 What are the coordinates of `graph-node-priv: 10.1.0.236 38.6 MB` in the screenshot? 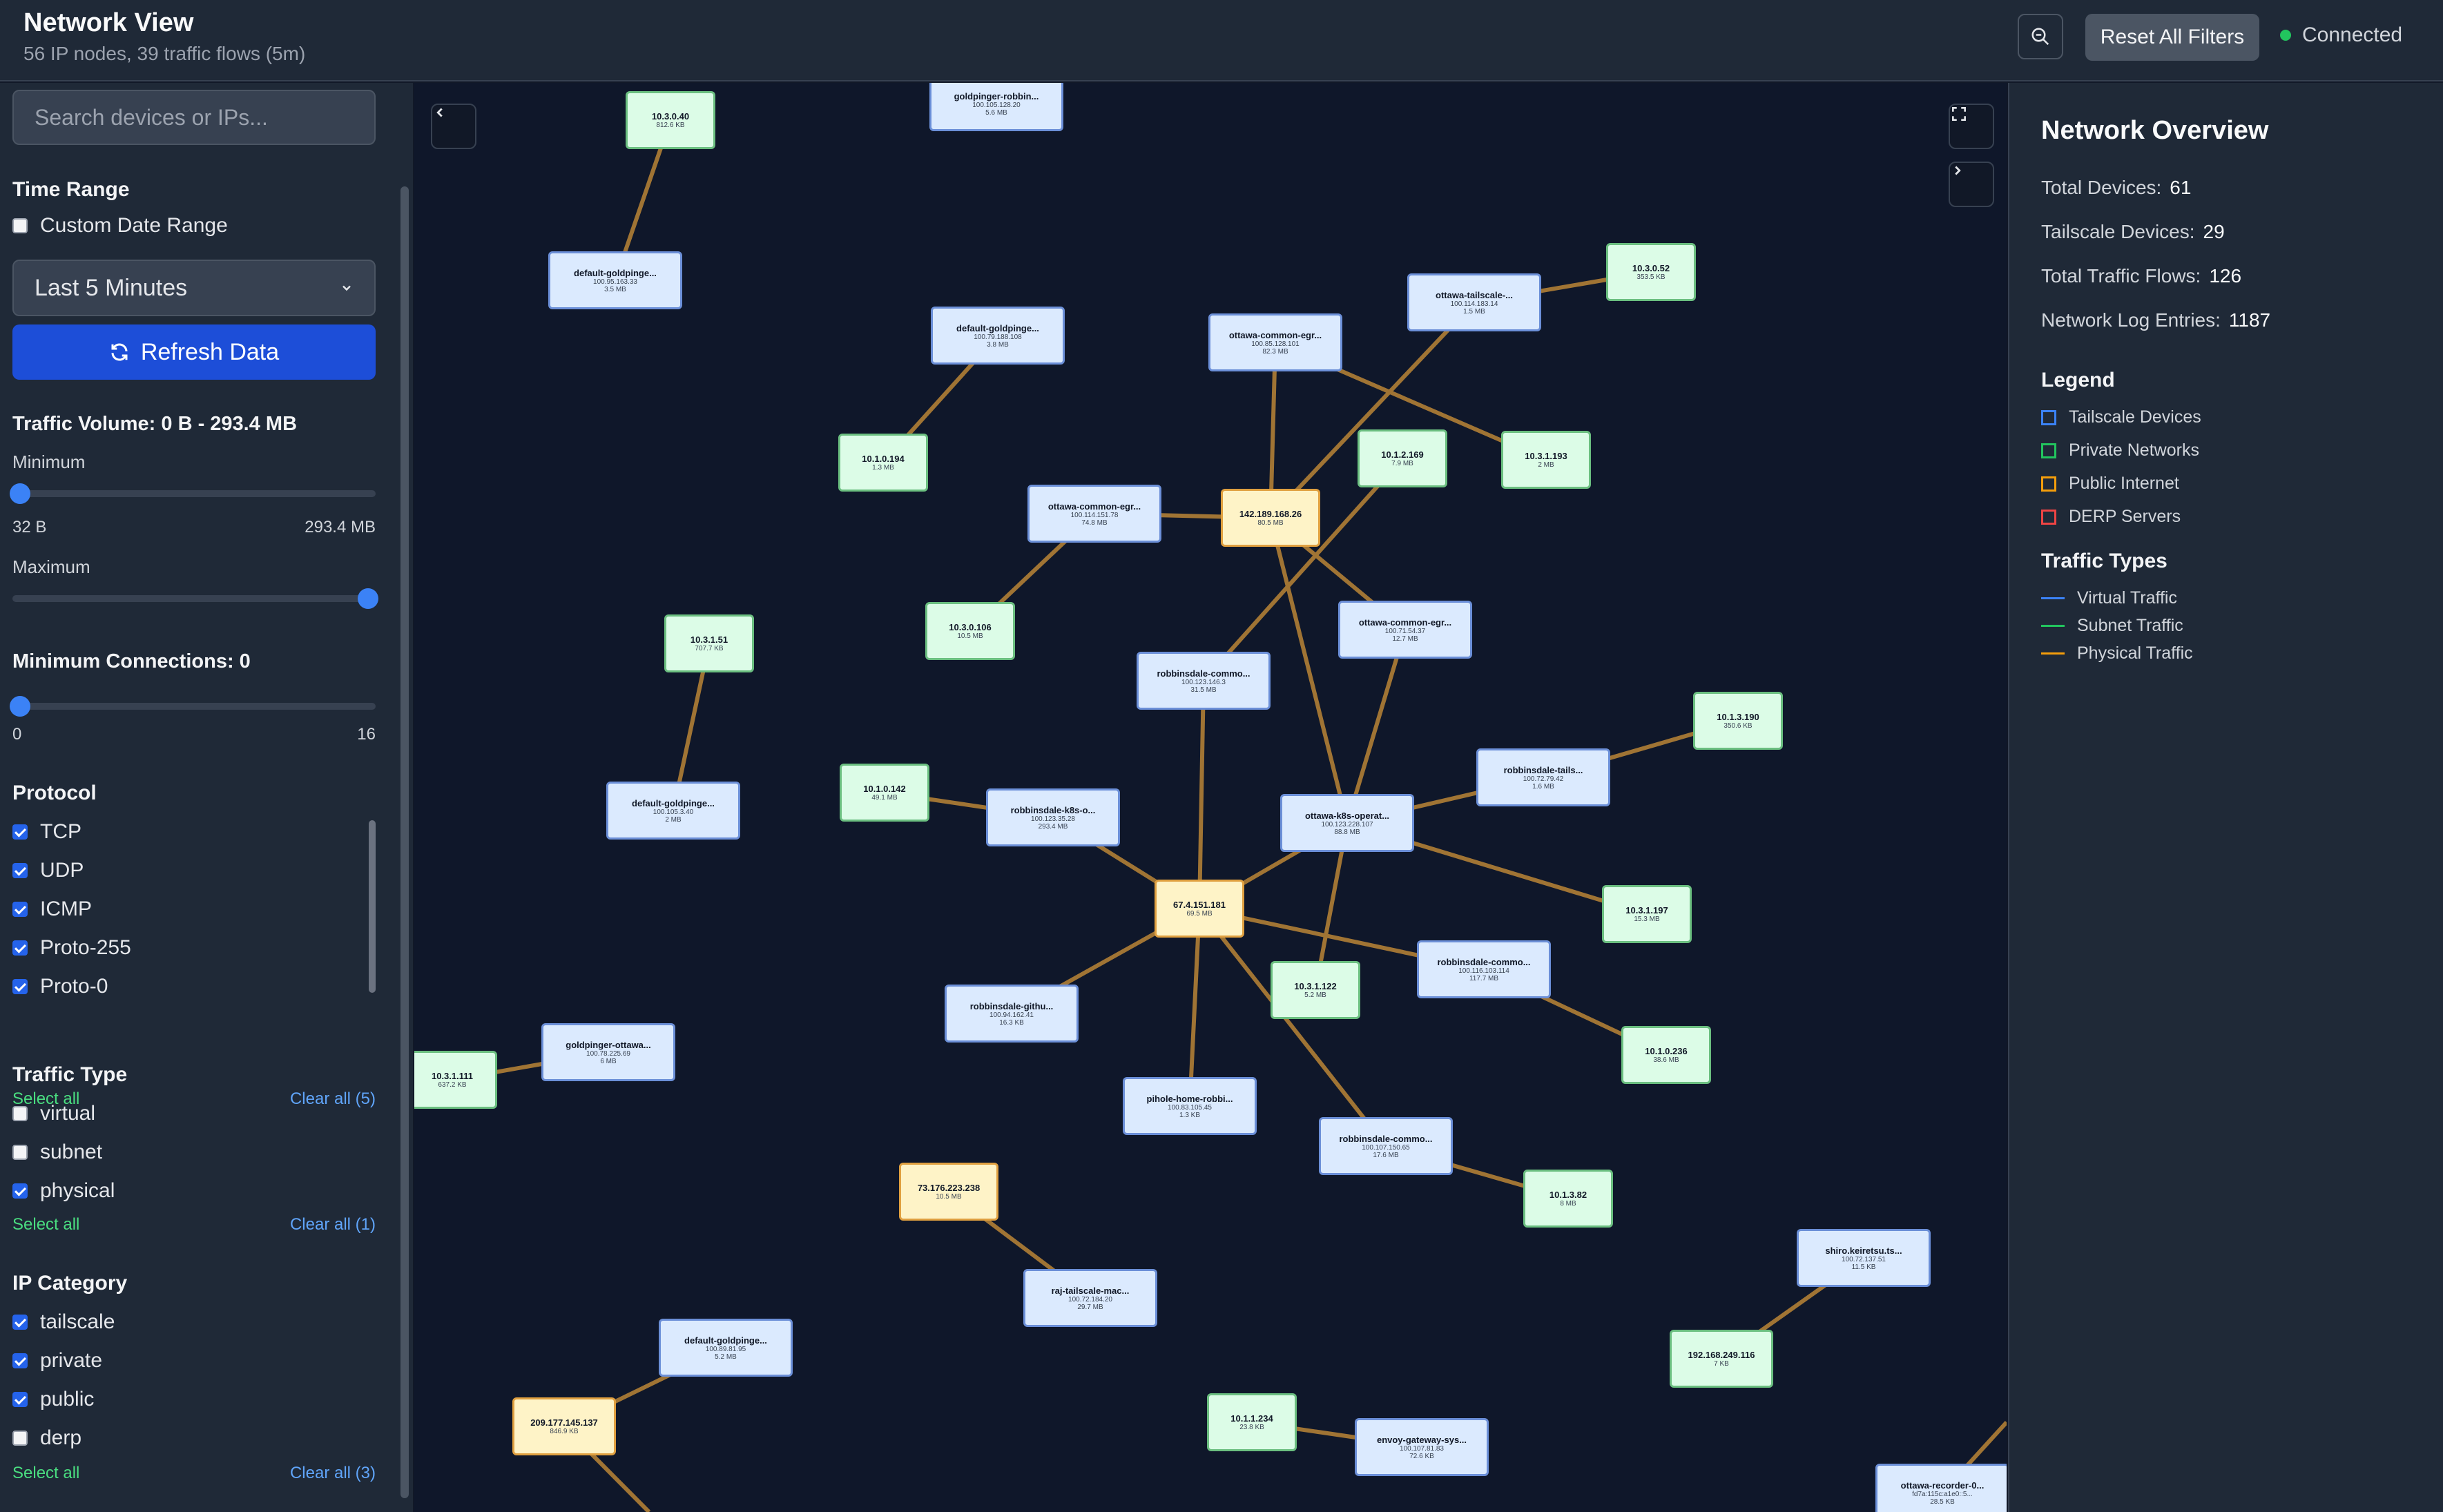 It's located at (1666, 1055).